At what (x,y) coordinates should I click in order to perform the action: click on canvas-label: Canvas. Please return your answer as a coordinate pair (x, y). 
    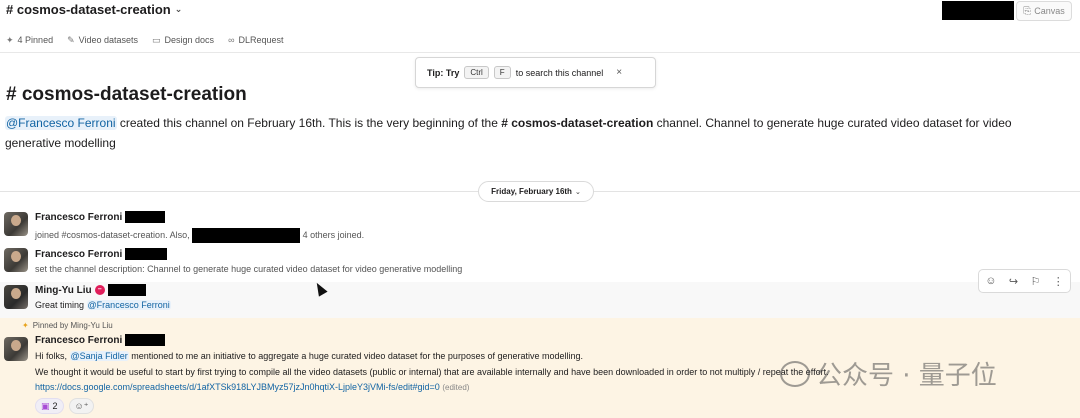
    Looking at the image, I should click on (1049, 11).